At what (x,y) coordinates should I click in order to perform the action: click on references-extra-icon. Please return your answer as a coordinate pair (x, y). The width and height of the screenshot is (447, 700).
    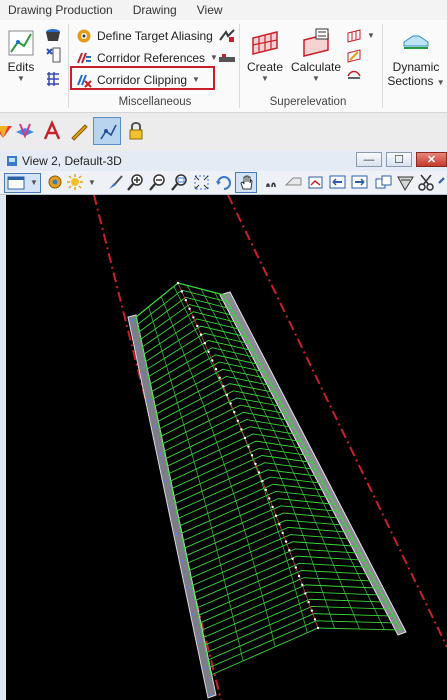
    Looking at the image, I should click on (227, 59).